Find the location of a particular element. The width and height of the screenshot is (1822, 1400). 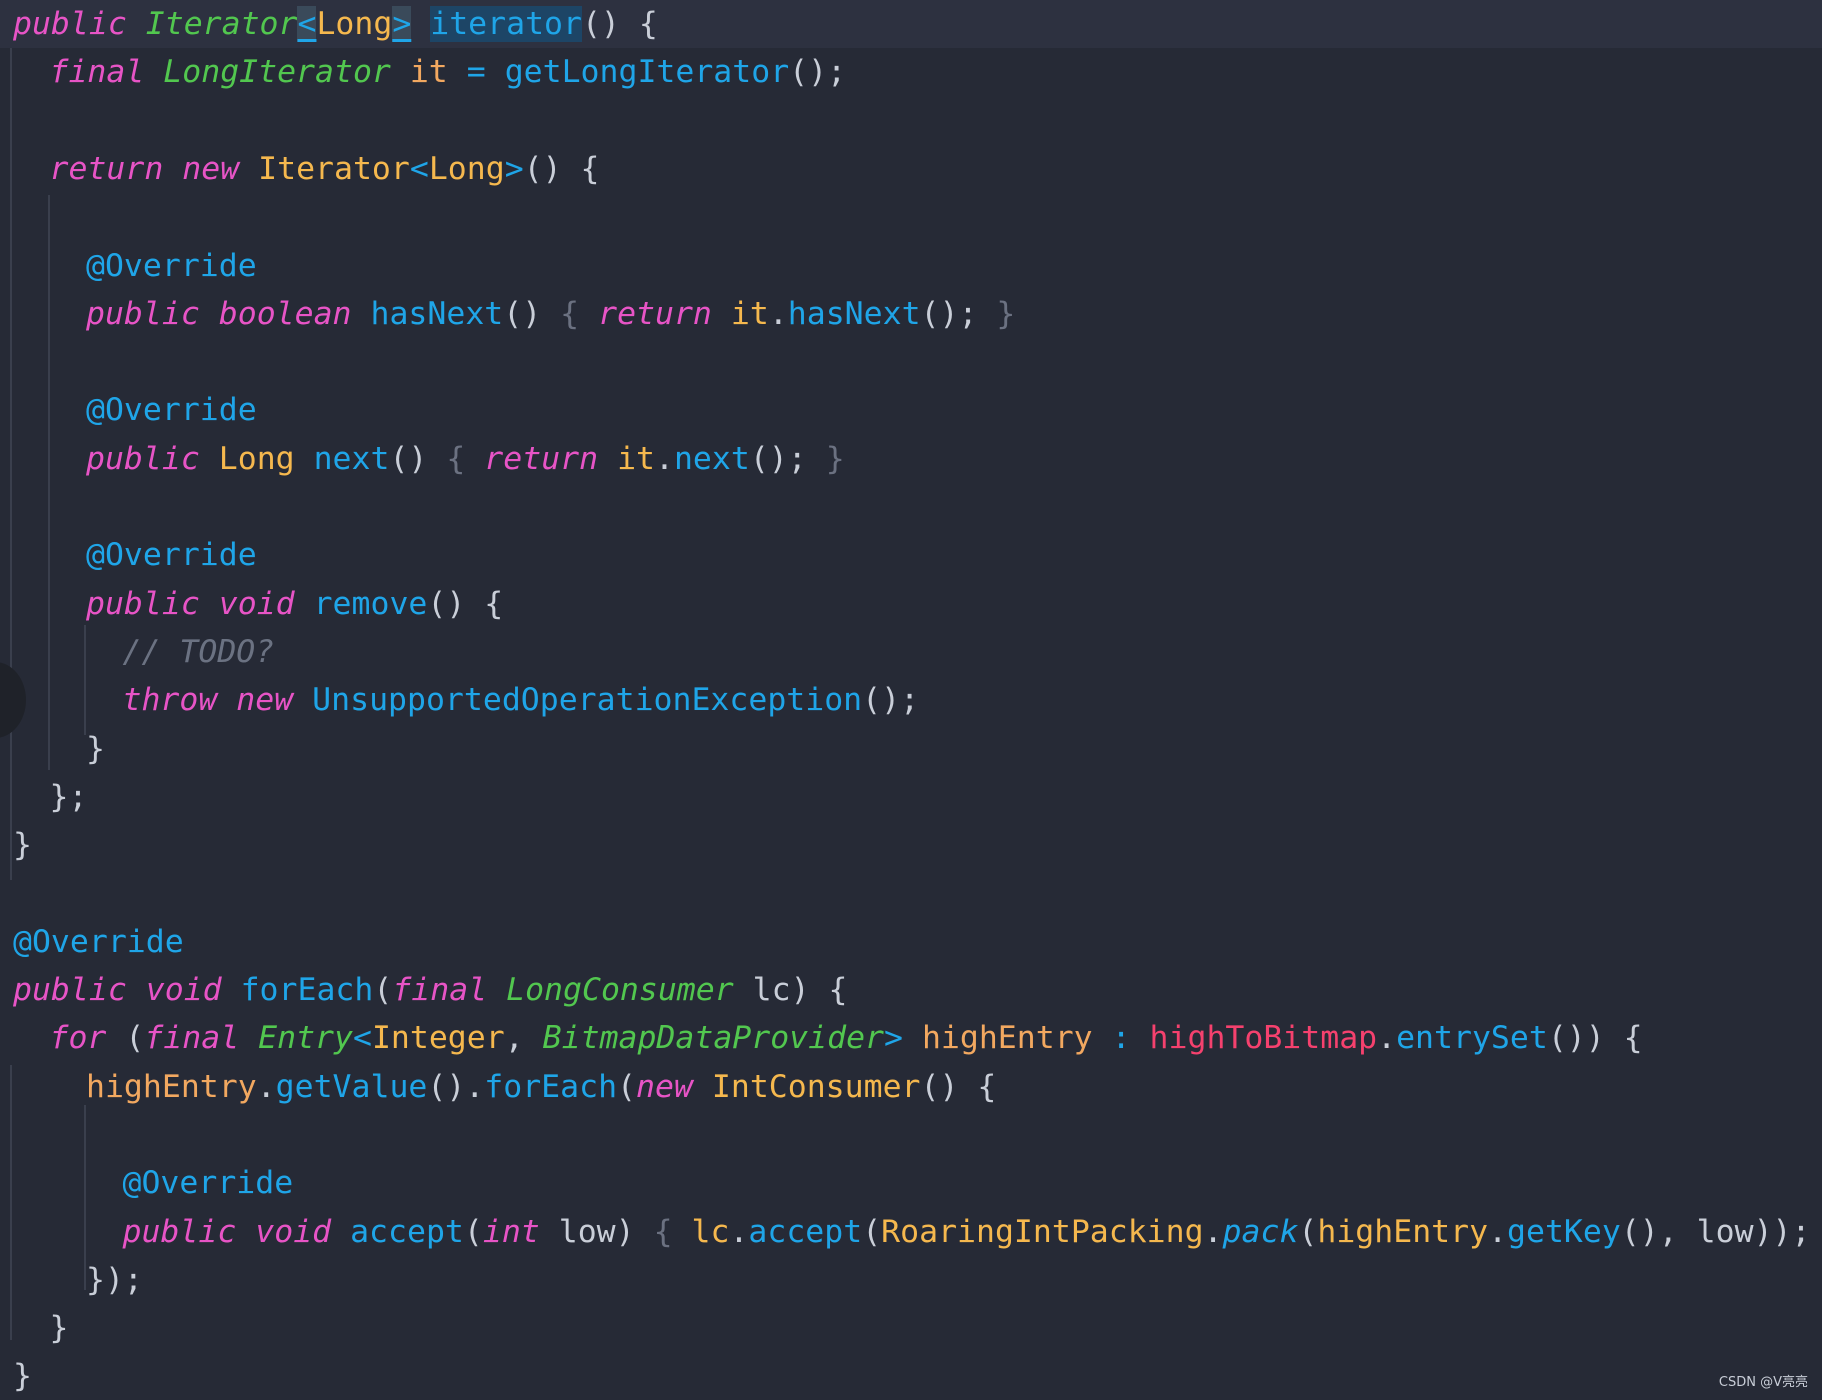

code-line: }; is located at coordinates (911, 797).